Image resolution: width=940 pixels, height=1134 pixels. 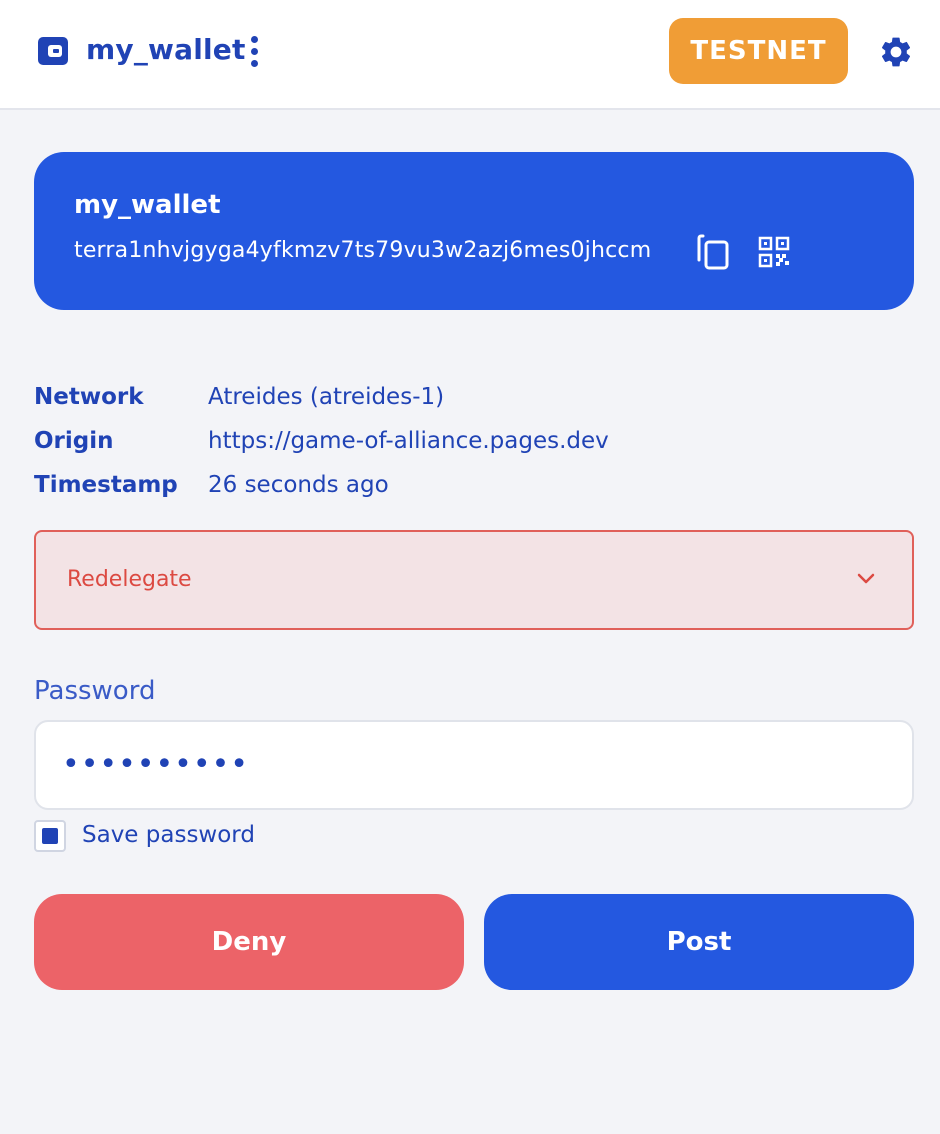 What do you see at coordinates (53, 51) in the screenshot?
I see `wallet-icon` at bounding box center [53, 51].